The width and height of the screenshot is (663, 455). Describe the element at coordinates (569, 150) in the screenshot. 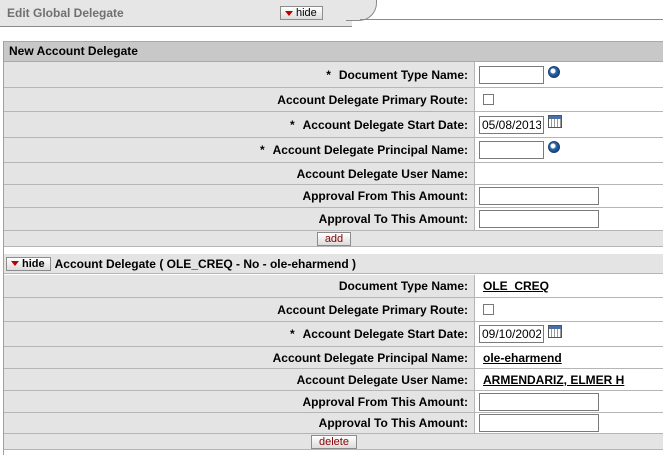

I see `new-principal-value-cell` at that location.